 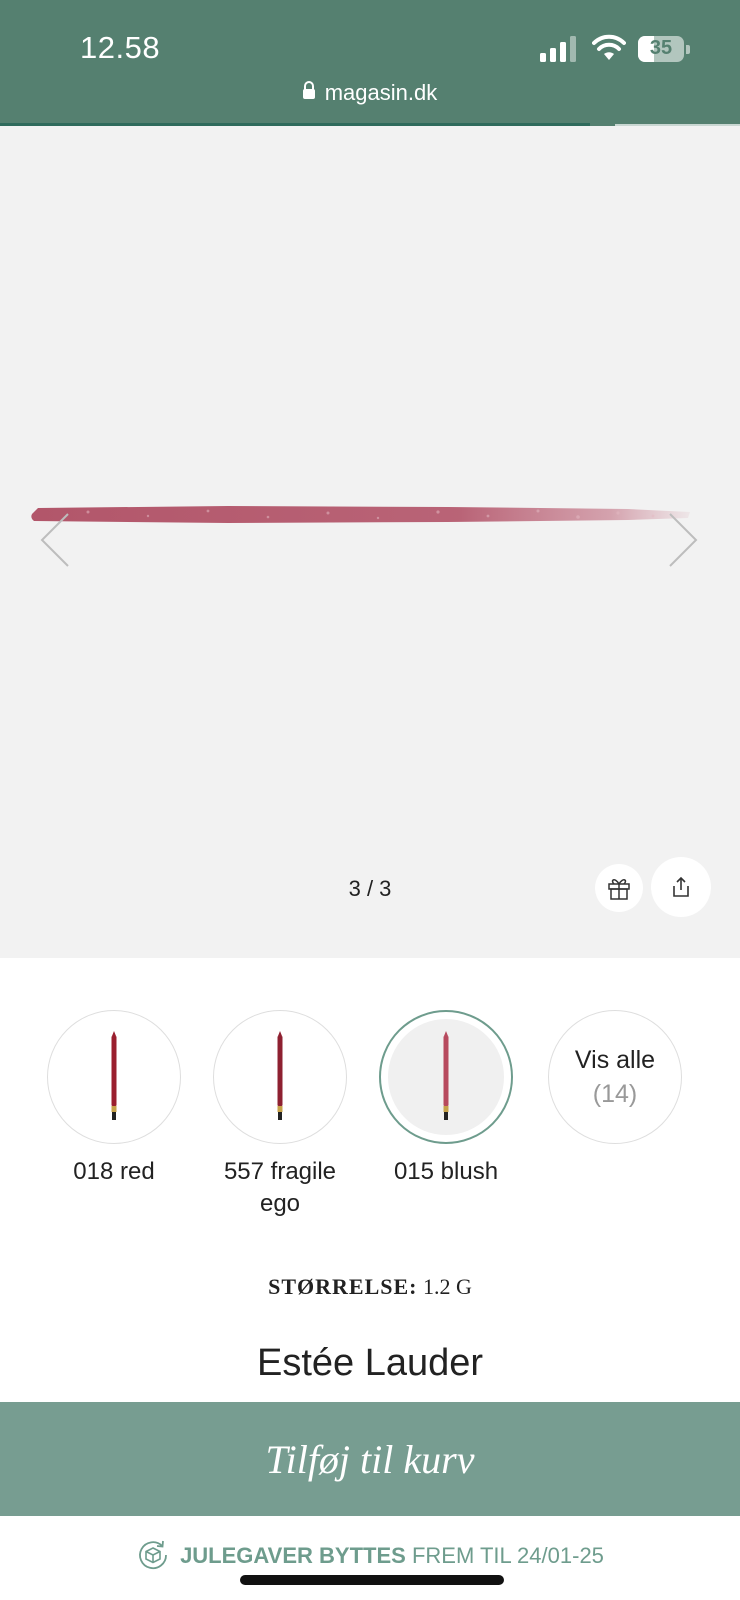 What do you see at coordinates (370, 1363) in the screenshot?
I see `brand-name: Estée Lauder` at bounding box center [370, 1363].